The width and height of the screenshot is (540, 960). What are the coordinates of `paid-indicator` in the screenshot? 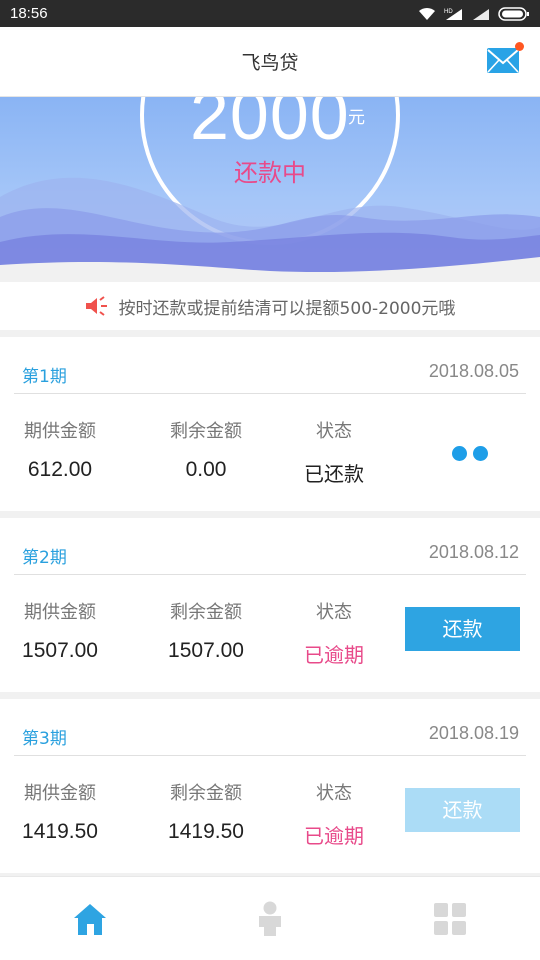 It's located at (470, 453).